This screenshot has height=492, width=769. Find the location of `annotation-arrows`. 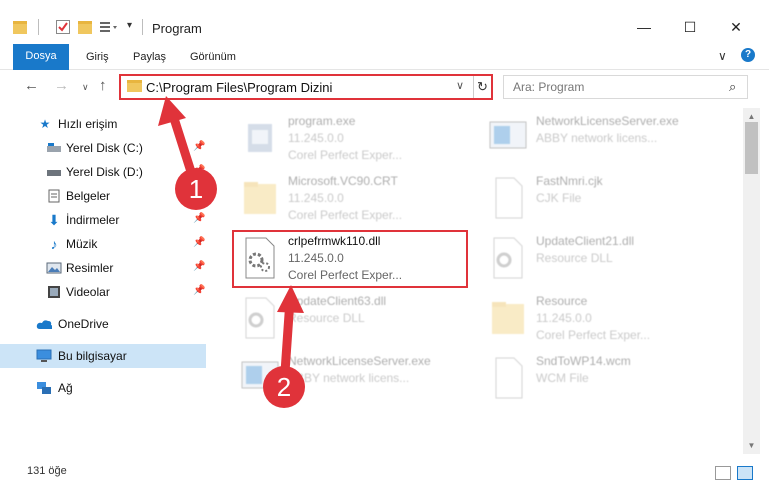

annotation-arrows is located at coordinates (231, 236).